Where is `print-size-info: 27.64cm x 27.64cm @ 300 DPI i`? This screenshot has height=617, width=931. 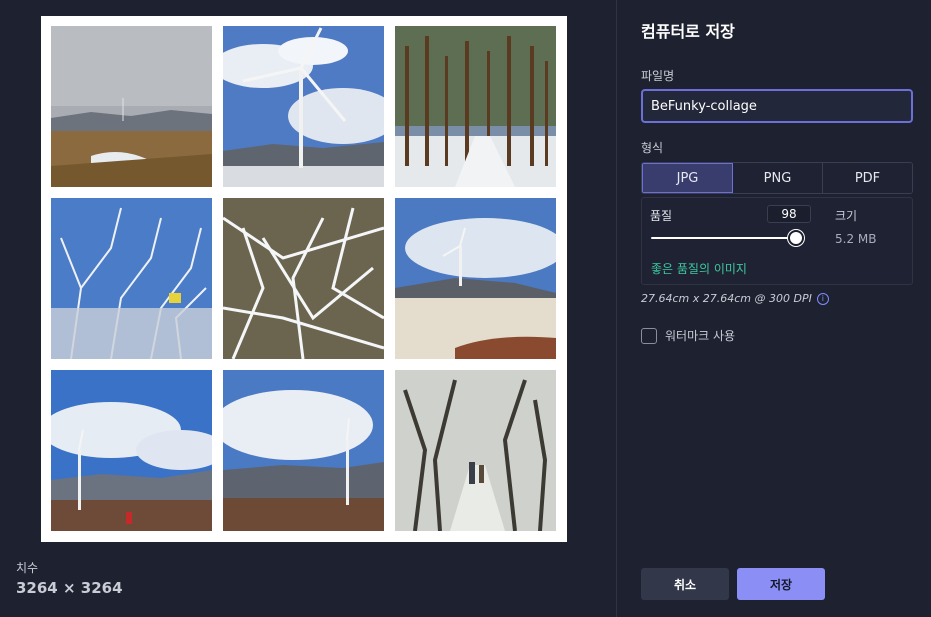
print-size-info: 27.64cm x 27.64cm @ 300 DPI i is located at coordinates (735, 298).